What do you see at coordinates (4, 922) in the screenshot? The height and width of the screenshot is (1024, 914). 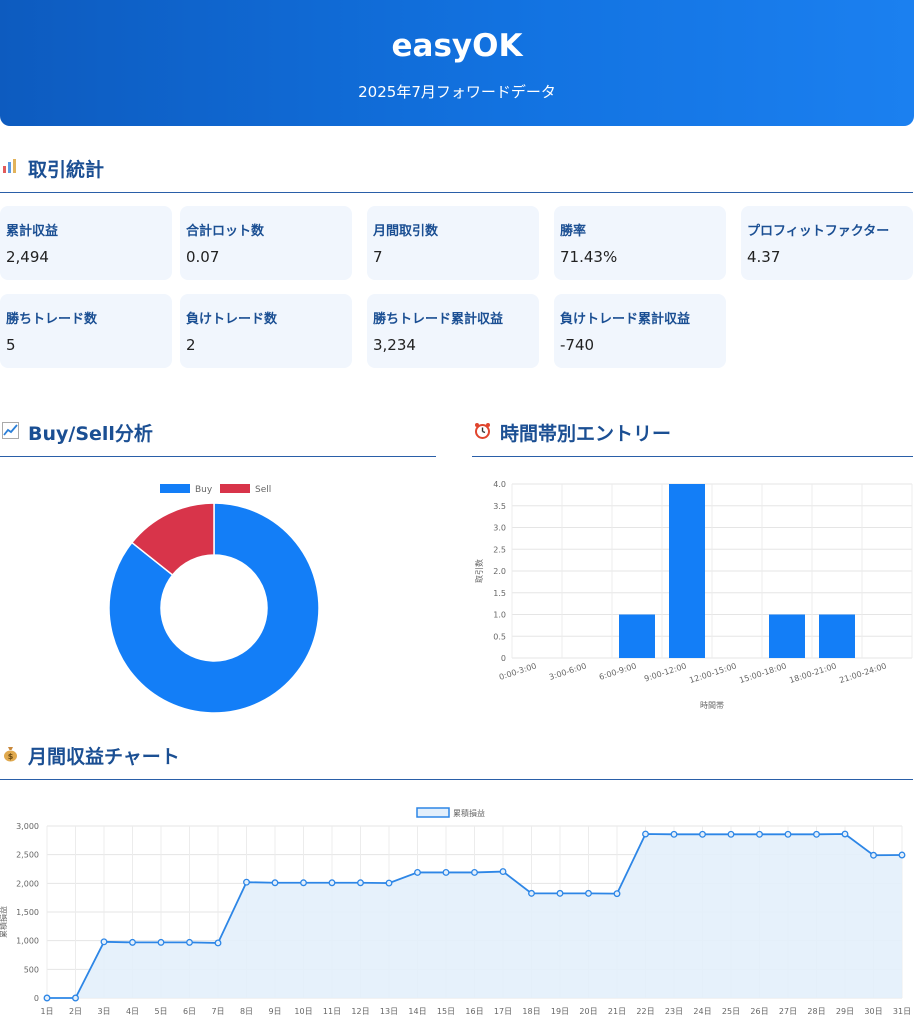 I see `y-axis-title: 累積損益` at bounding box center [4, 922].